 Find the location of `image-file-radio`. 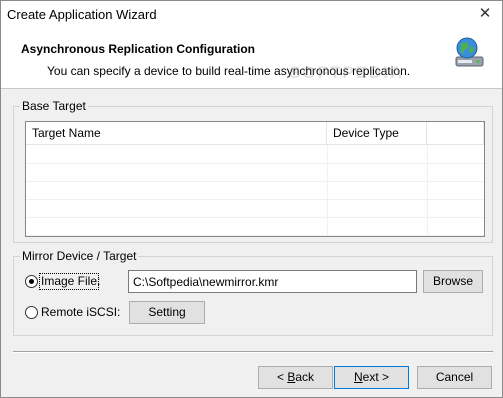

image-file-radio is located at coordinates (31, 281).